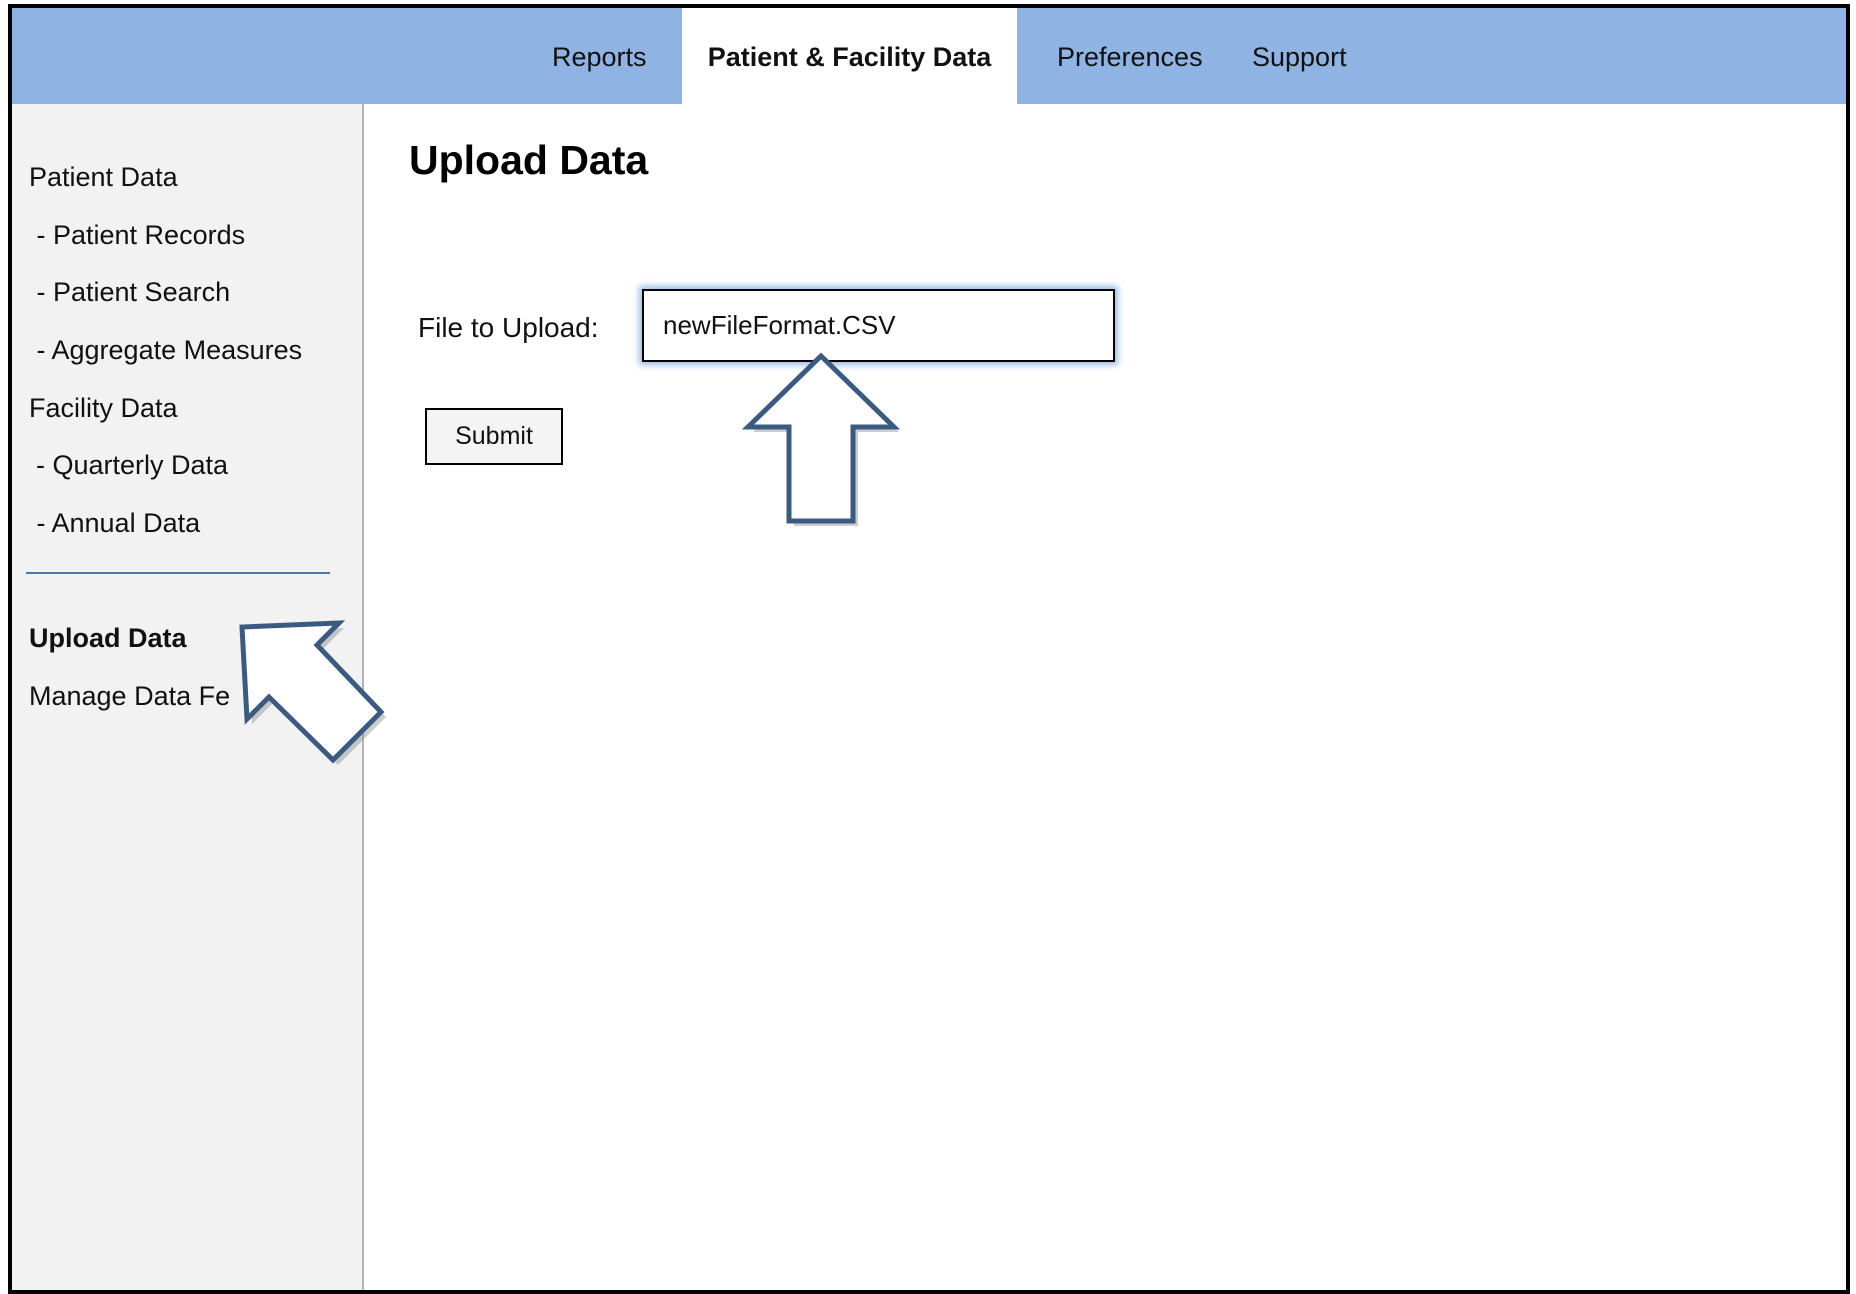  Describe the element at coordinates (129, 696) in the screenshot. I see `sidebar-item-manage-data-feeds: Manage Data Fe` at that location.